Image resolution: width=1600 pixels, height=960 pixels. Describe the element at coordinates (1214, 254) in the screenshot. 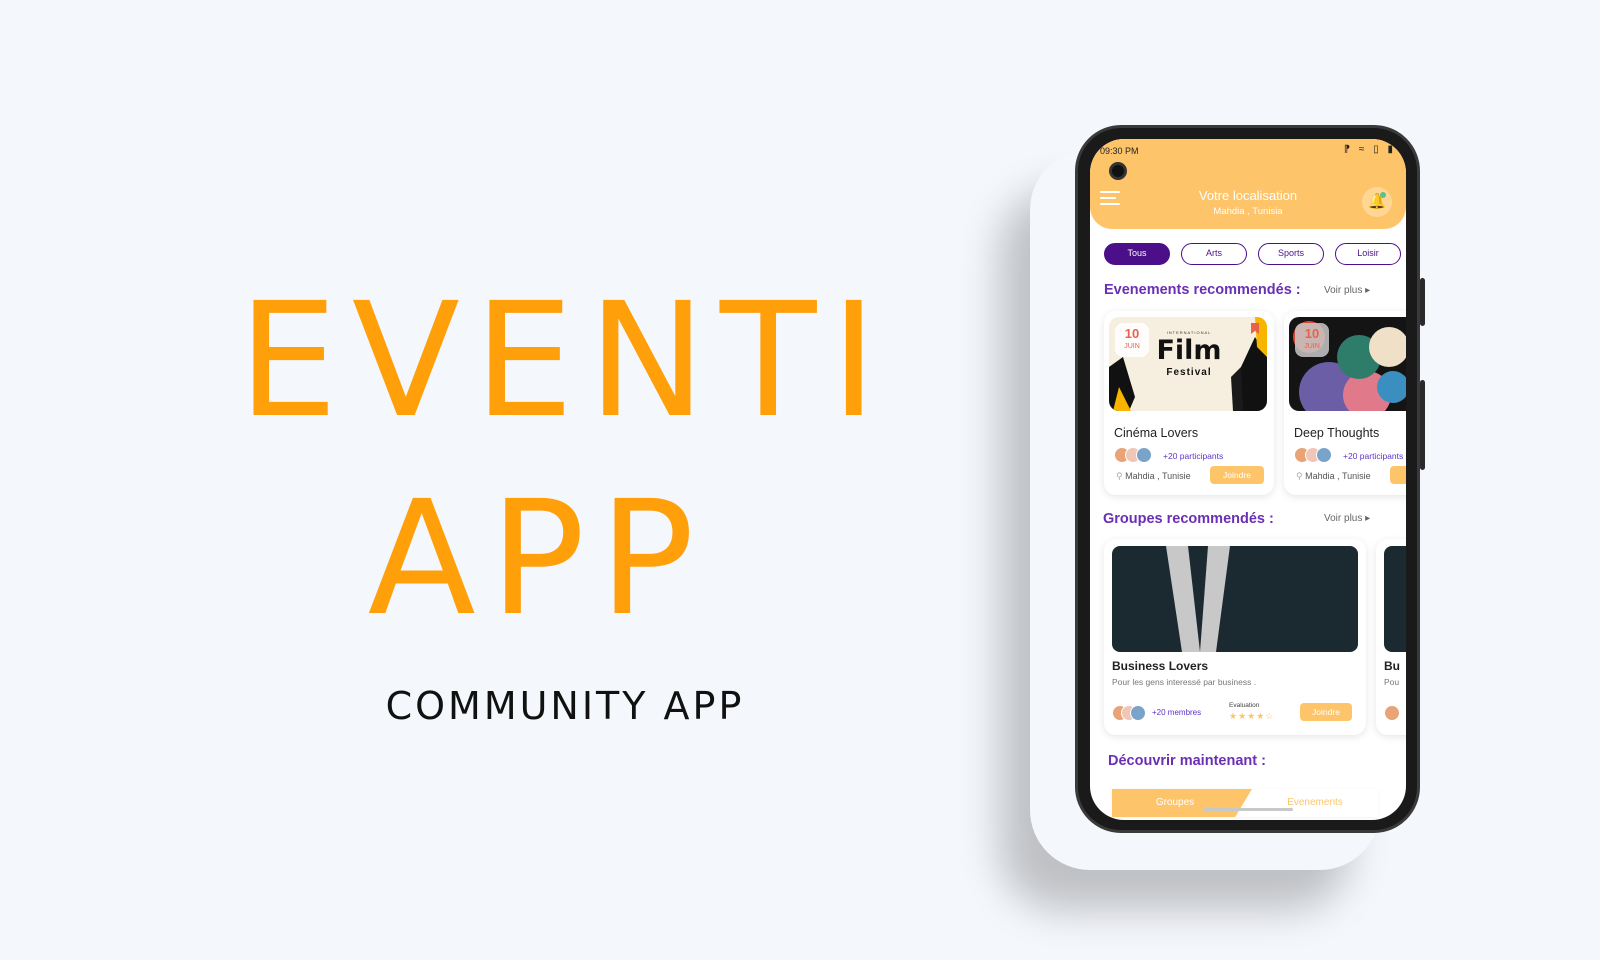

I see `filter-chip-arts: Arts` at that location.